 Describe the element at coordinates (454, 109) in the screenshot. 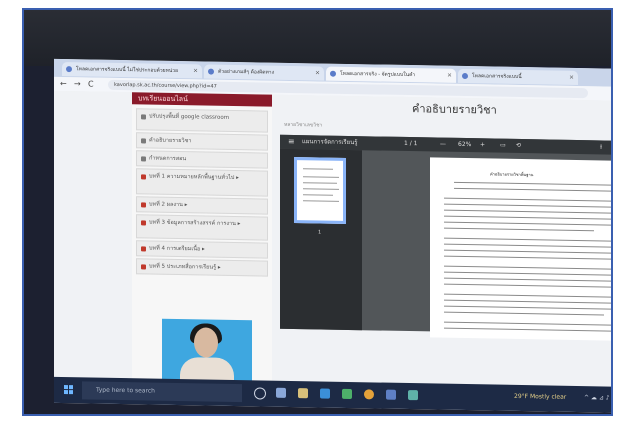

I see `page-title: คำอธิบายรายวิชา` at that location.